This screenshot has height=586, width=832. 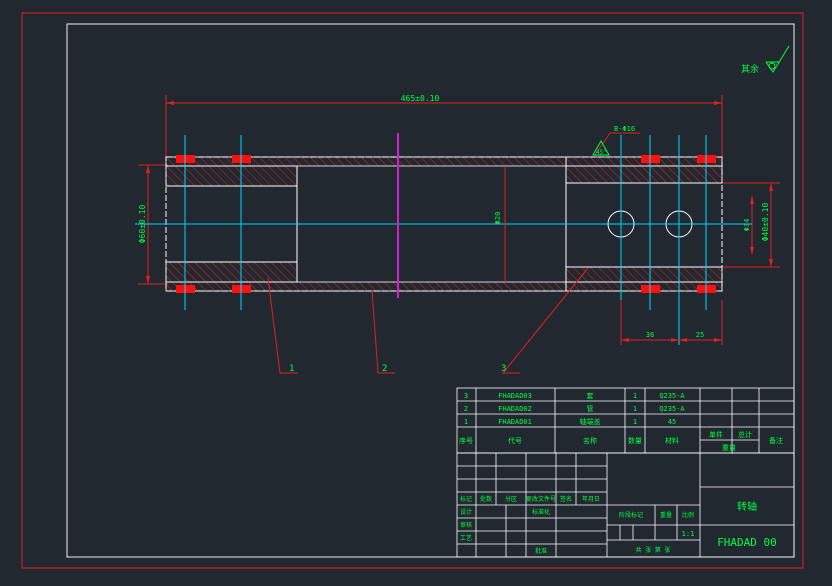 I want to click on row-label: 处数, so click(x=486, y=499).